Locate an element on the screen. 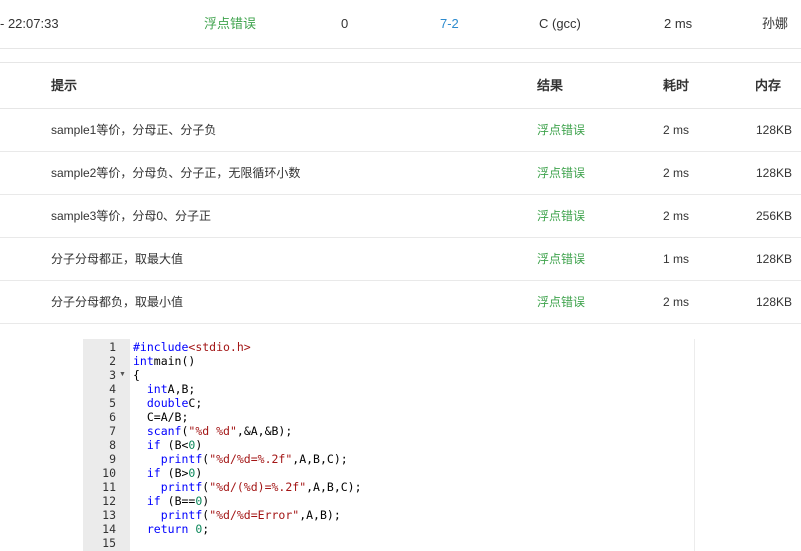 The image size is (801, 551). code-line: if (B>0) is located at coordinates (174, 473).